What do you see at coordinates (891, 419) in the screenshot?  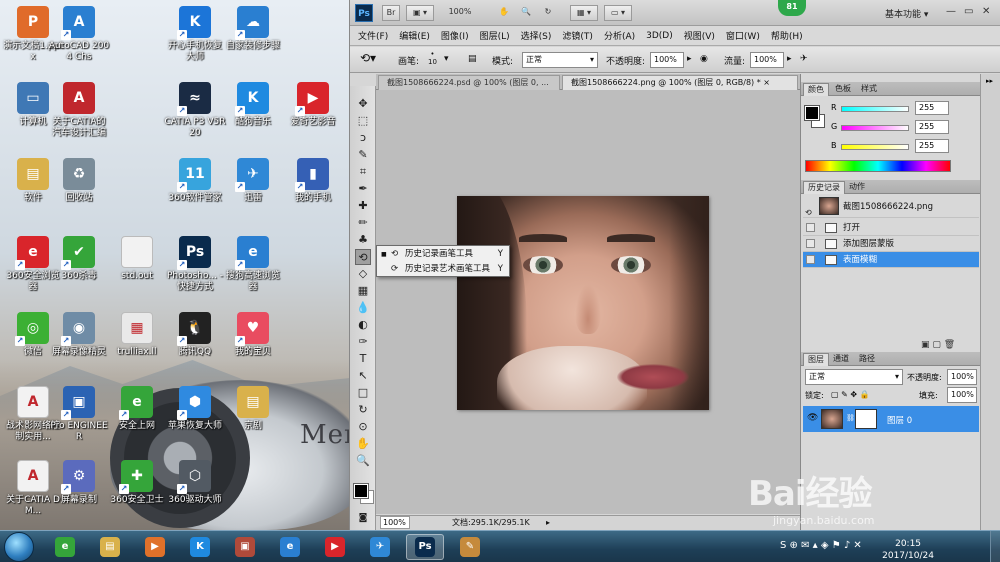 I see `layer-row: 👁 ⛓ 图层 0` at bounding box center [891, 419].